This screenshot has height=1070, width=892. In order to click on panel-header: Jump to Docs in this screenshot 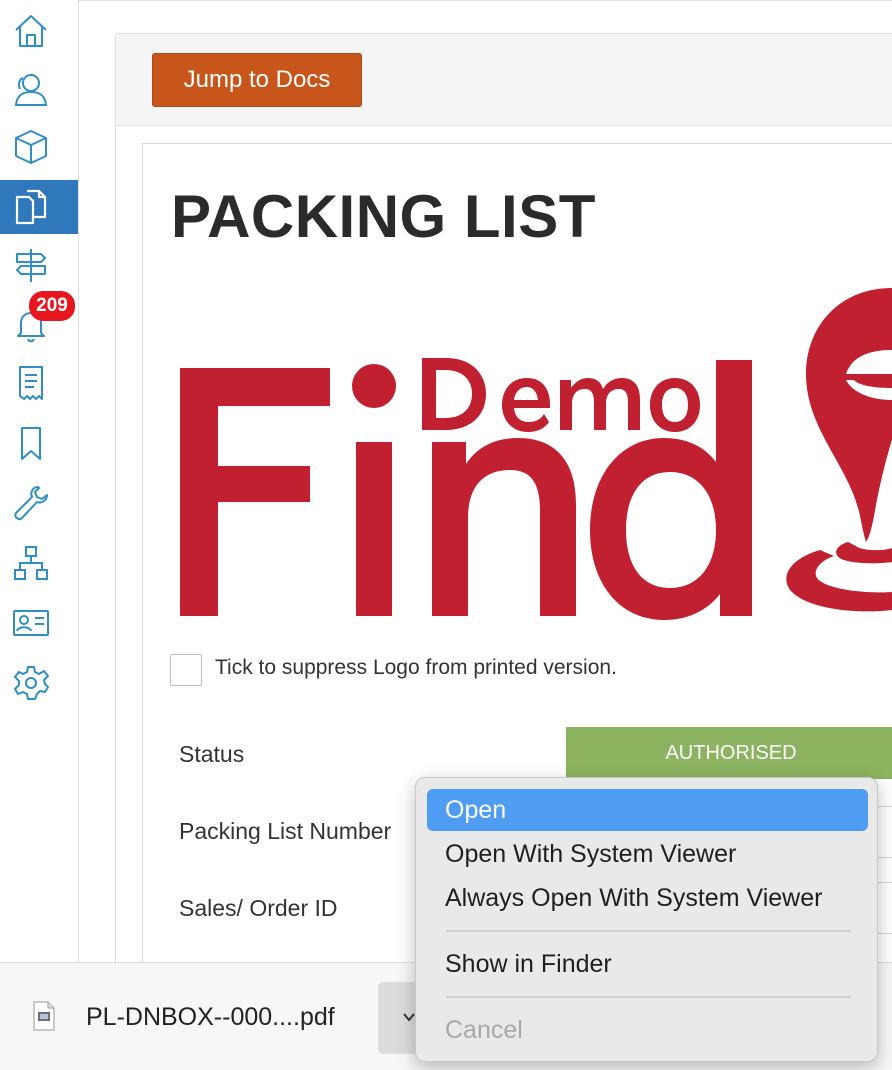, I will do `click(504, 80)`.